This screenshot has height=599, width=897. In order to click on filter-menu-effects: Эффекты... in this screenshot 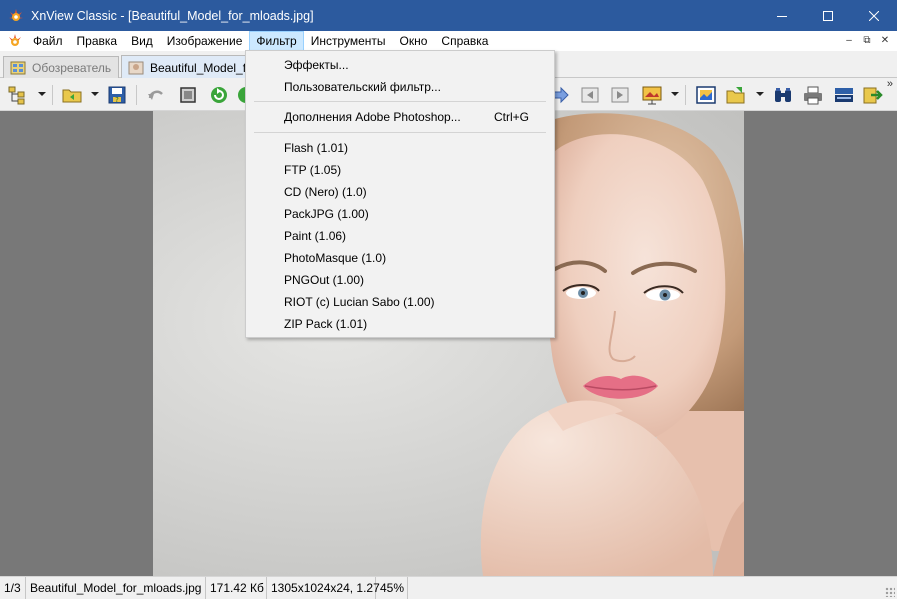, I will do `click(400, 65)`.